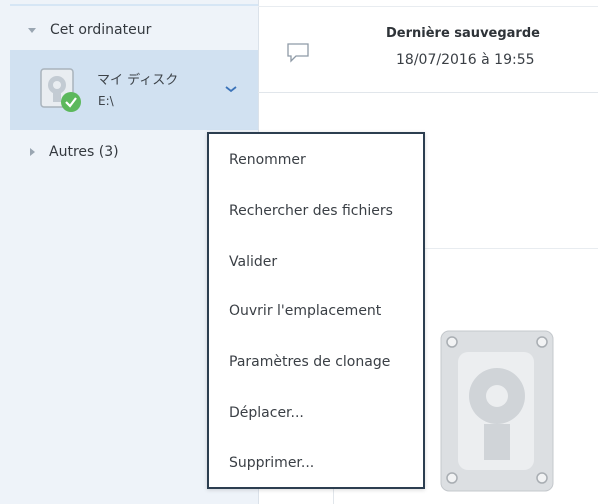 Image resolution: width=598 pixels, height=504 pixels. Describe the element at coordinates (428, 6) in the screenshot. I see `header-divider` at that location.